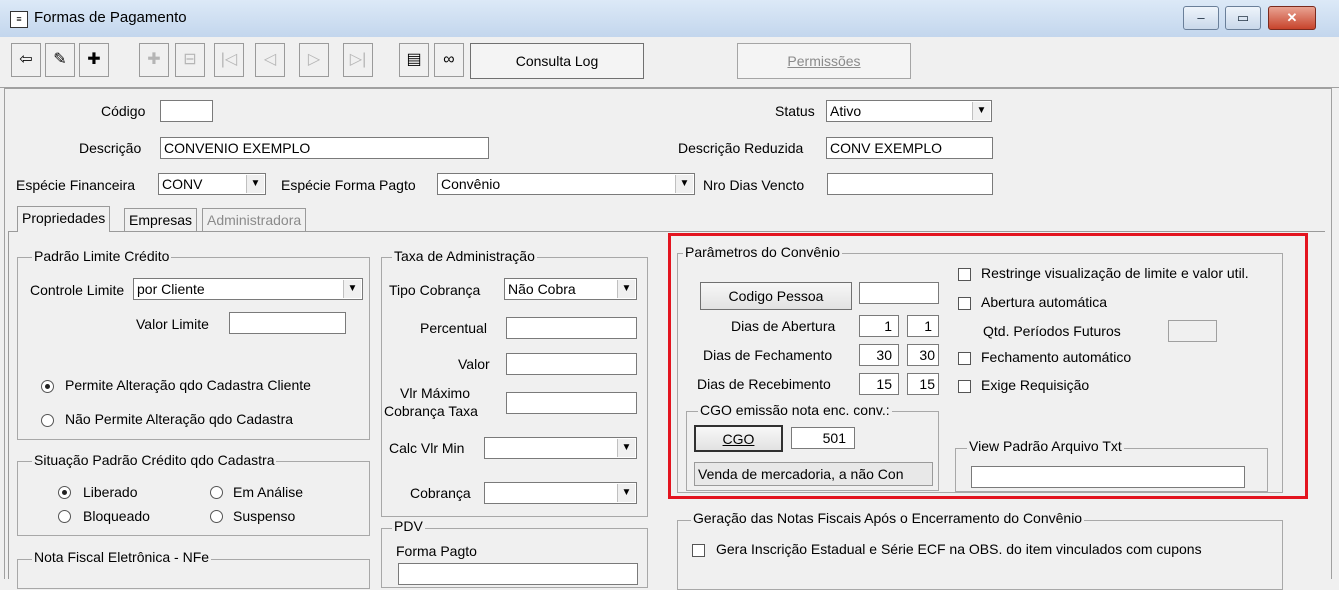 Image resolution: width=1339 pixels, height=590 pixels. I want to click on form-icon: ≡, so click(19, 19).